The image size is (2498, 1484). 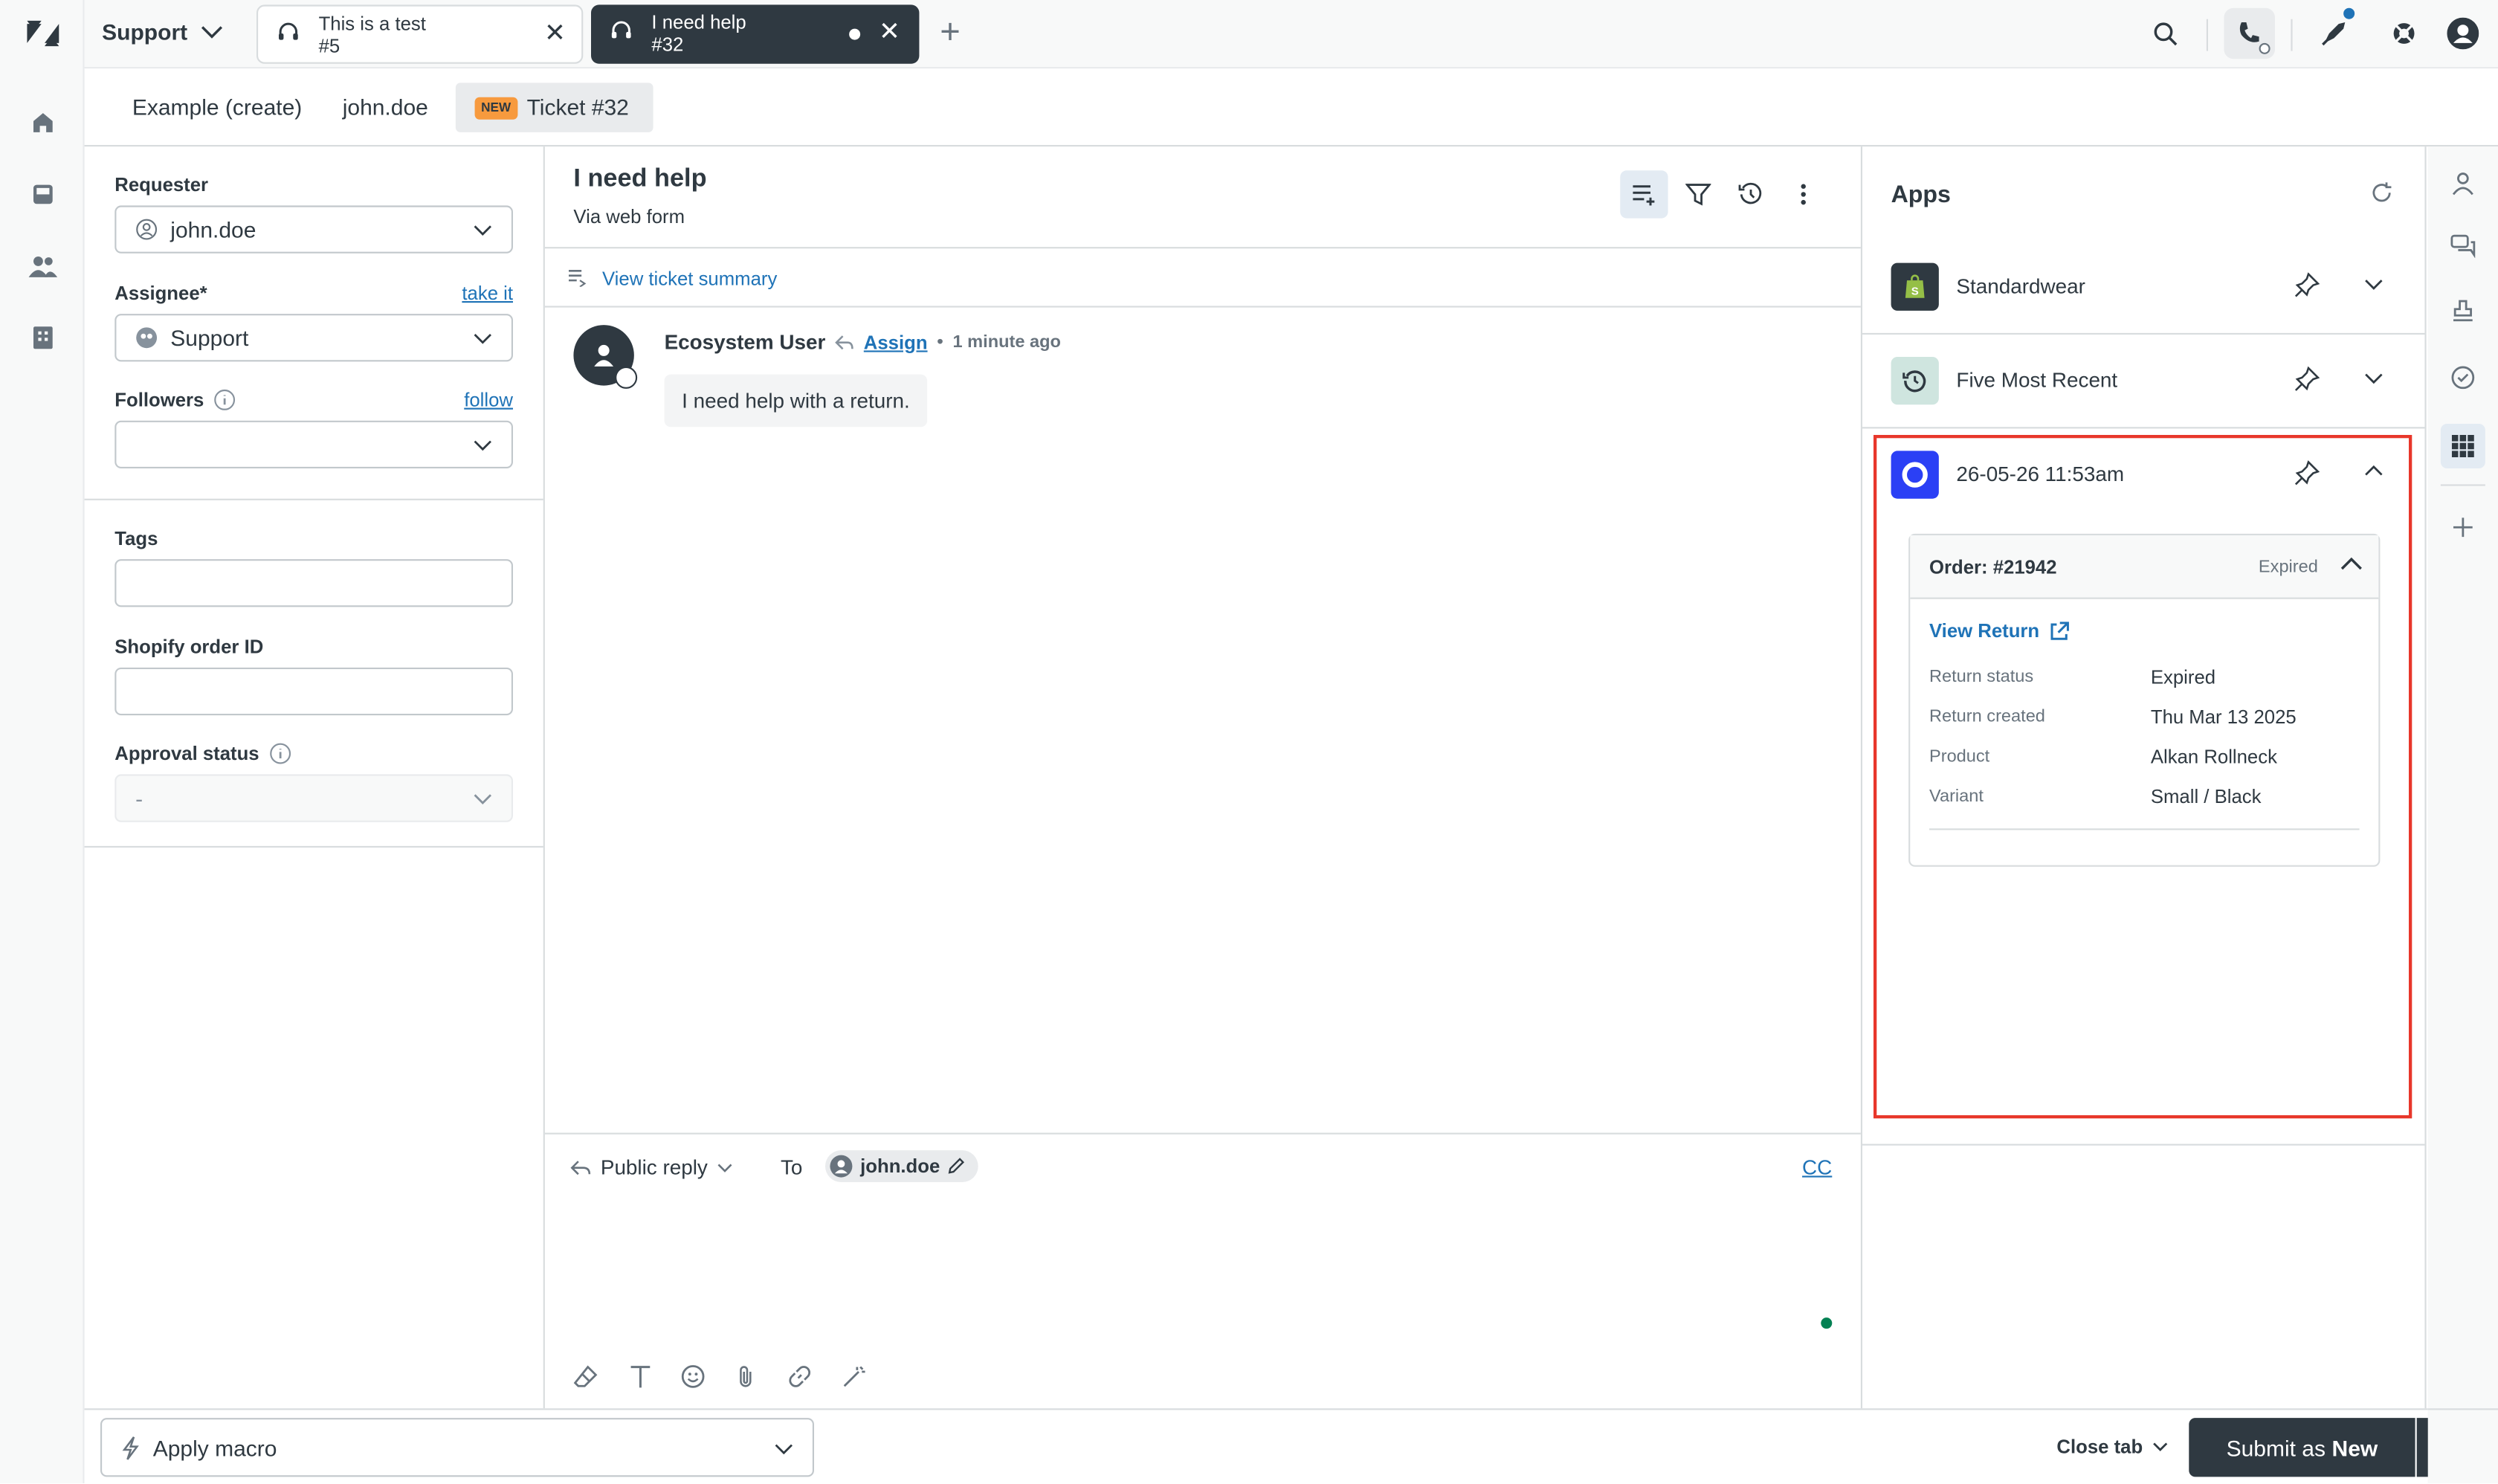 I want to click on attachment-icon, so click(x=745, y=1377).